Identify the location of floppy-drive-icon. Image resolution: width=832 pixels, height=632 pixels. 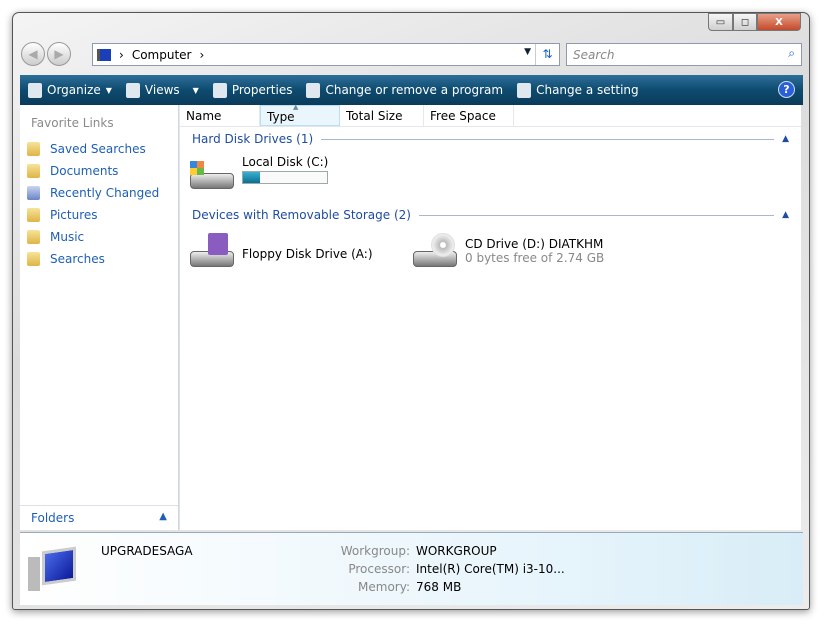
(212, 251).